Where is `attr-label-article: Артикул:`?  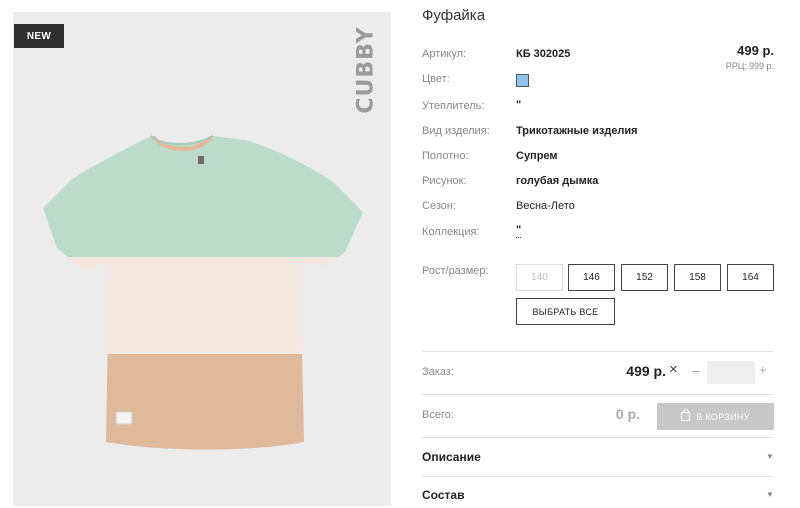
attr-label-article: Артикул: is located at coordinates (444, 54).